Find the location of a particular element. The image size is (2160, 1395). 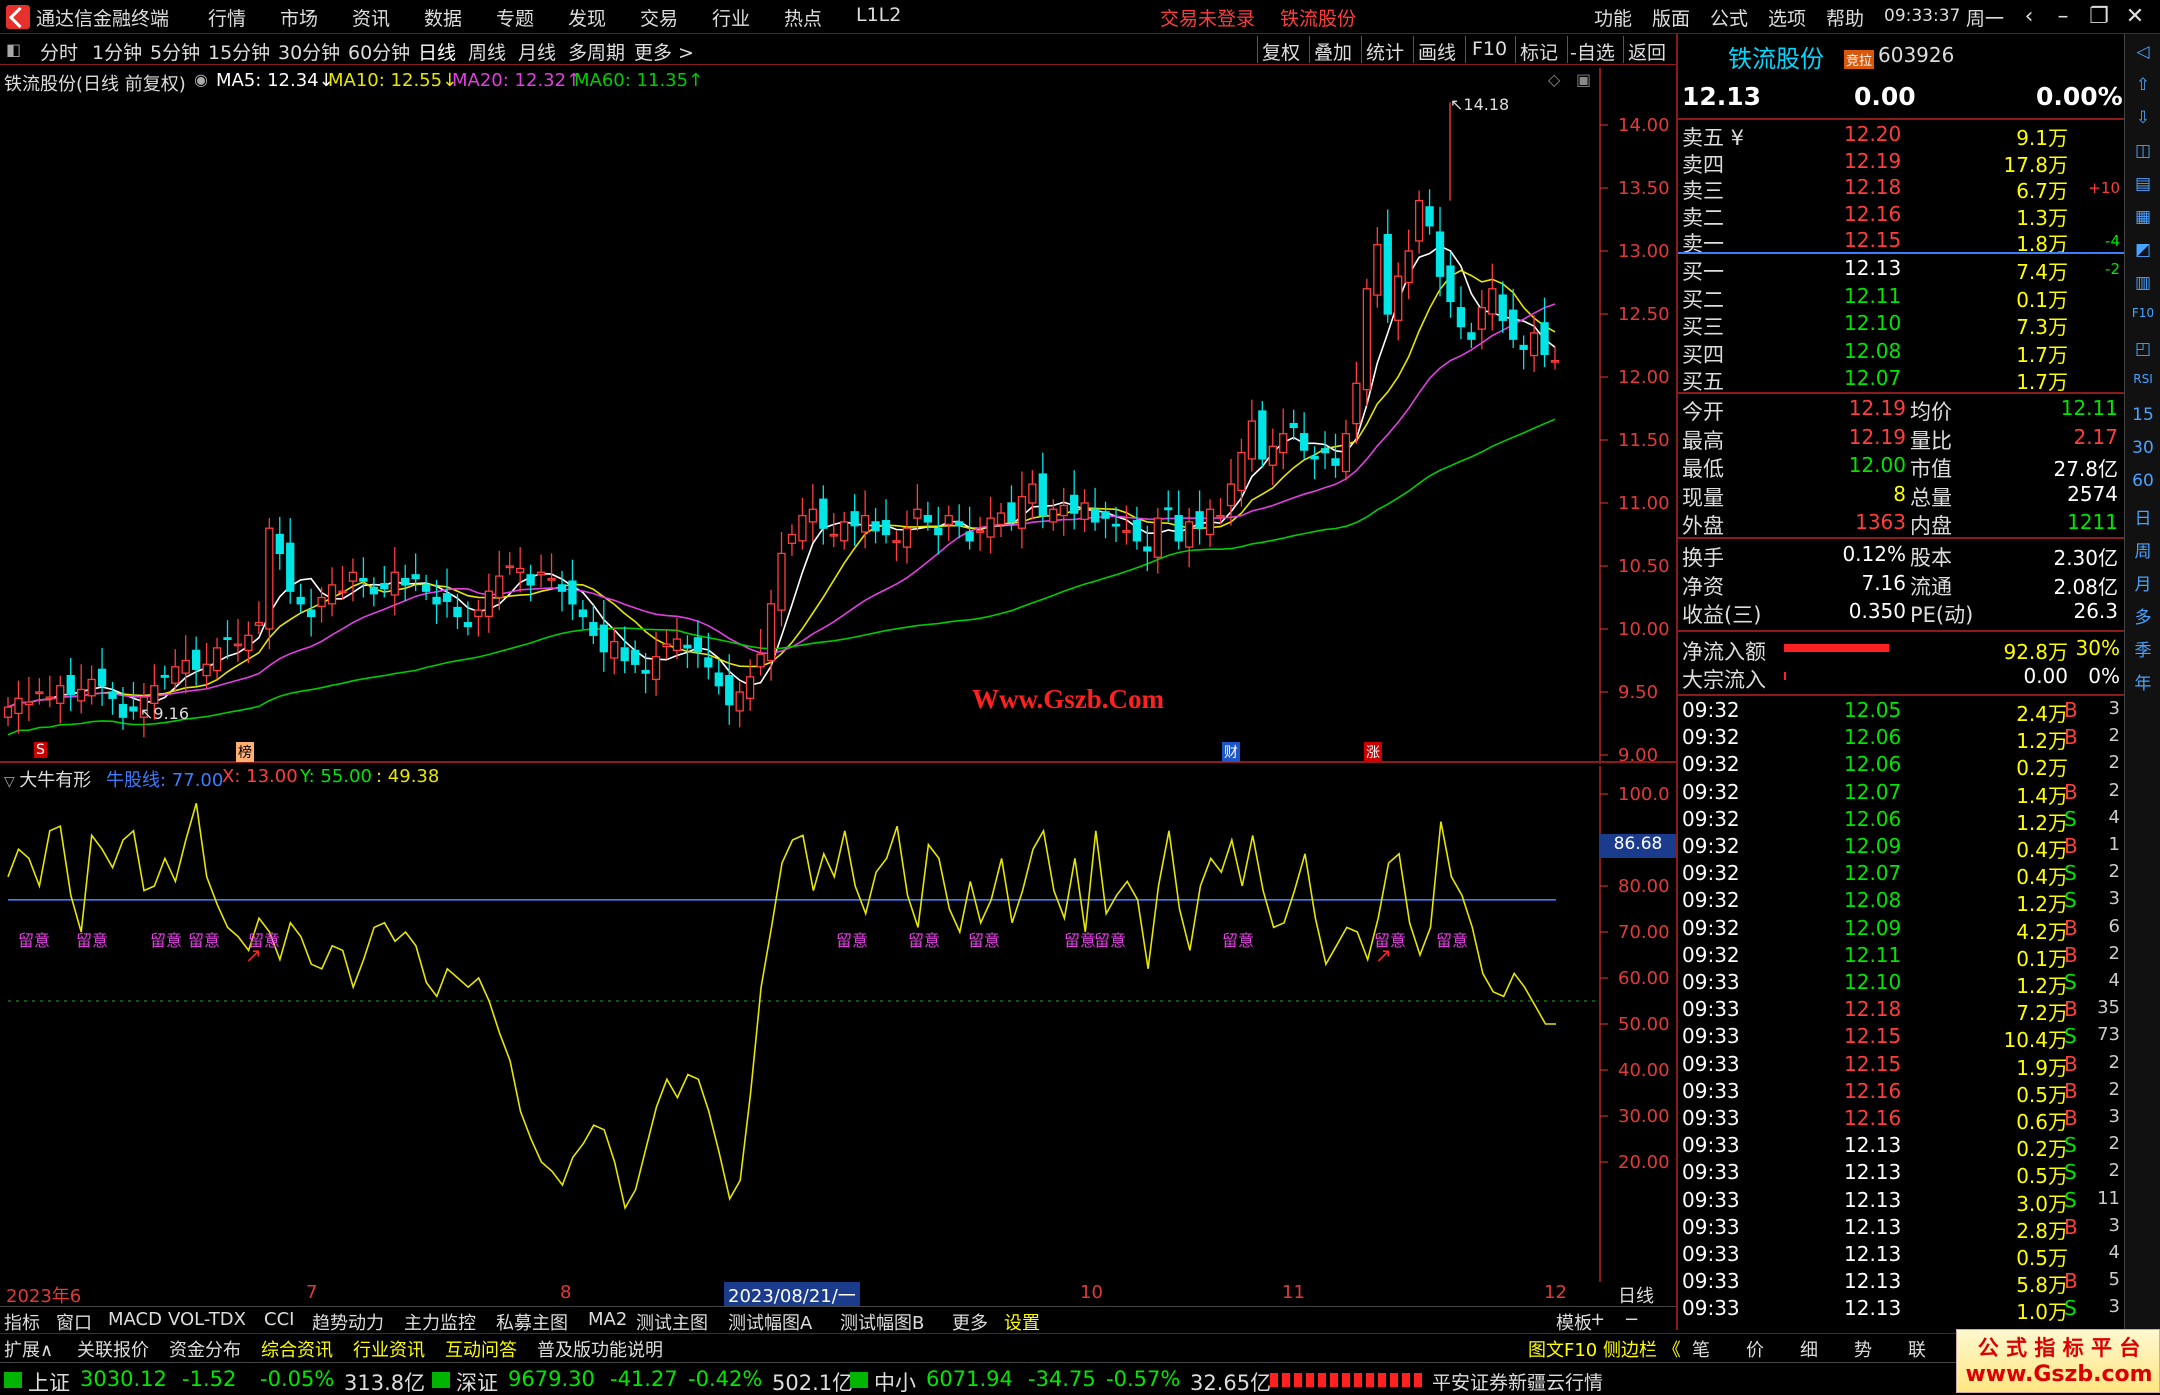

bid-price: 12.11 is located at coordinates (1872, 296).